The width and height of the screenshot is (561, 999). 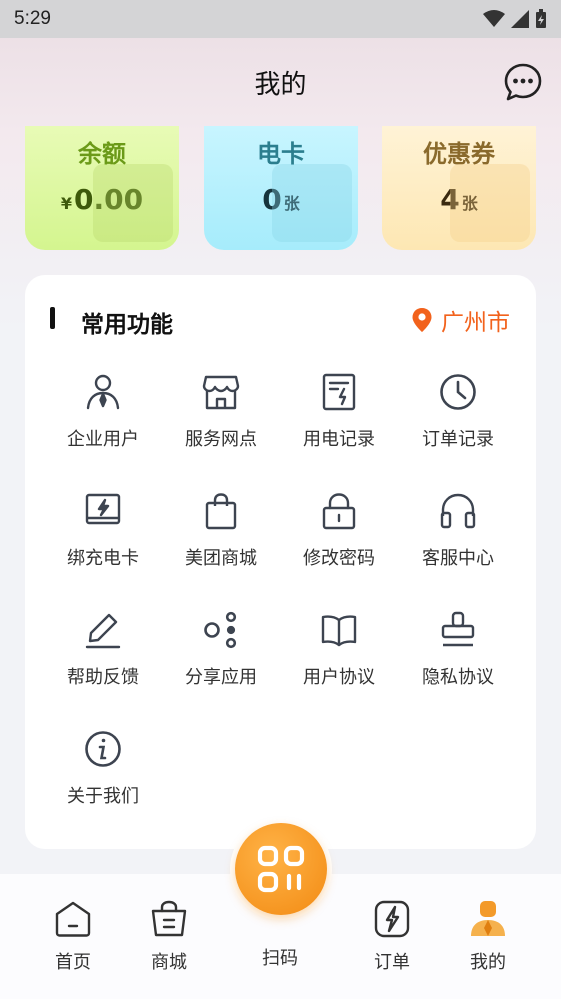 What do you see at coordinates (103, 439) in the screenshot?
I see `grid-label: 企业用户` at bounding box center [103, 439].